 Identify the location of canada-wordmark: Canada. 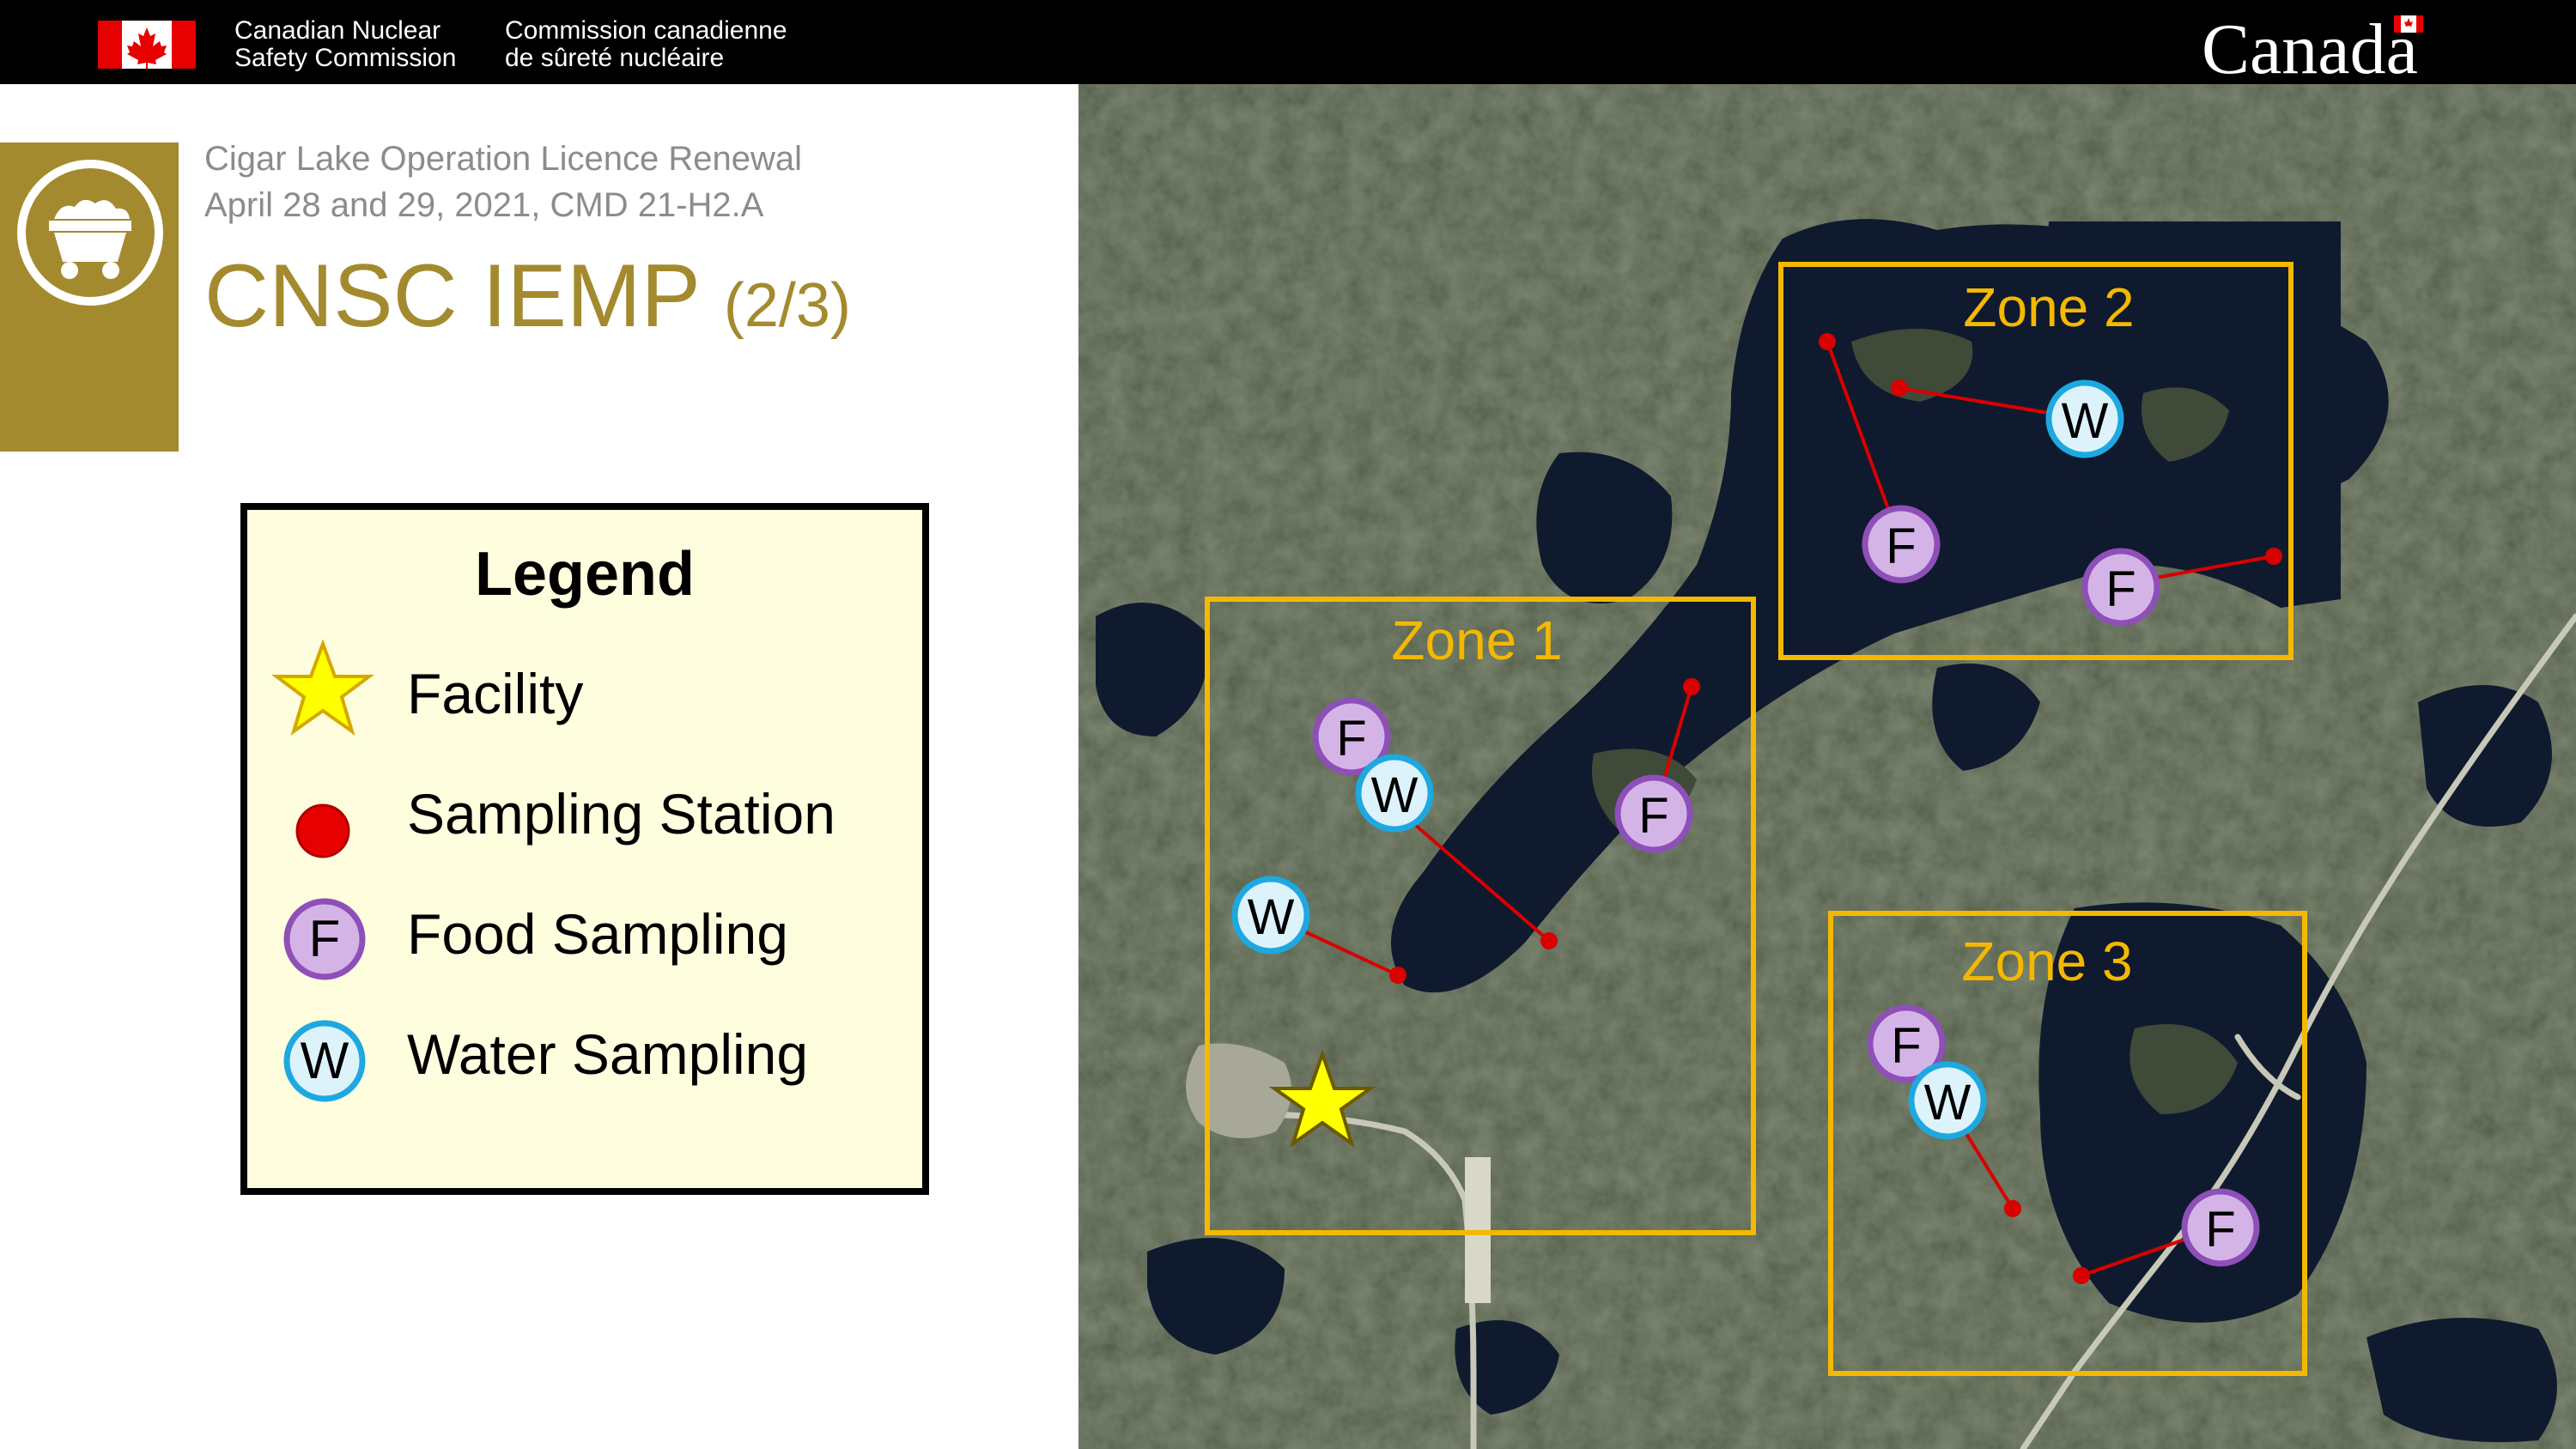
(2310, 49).